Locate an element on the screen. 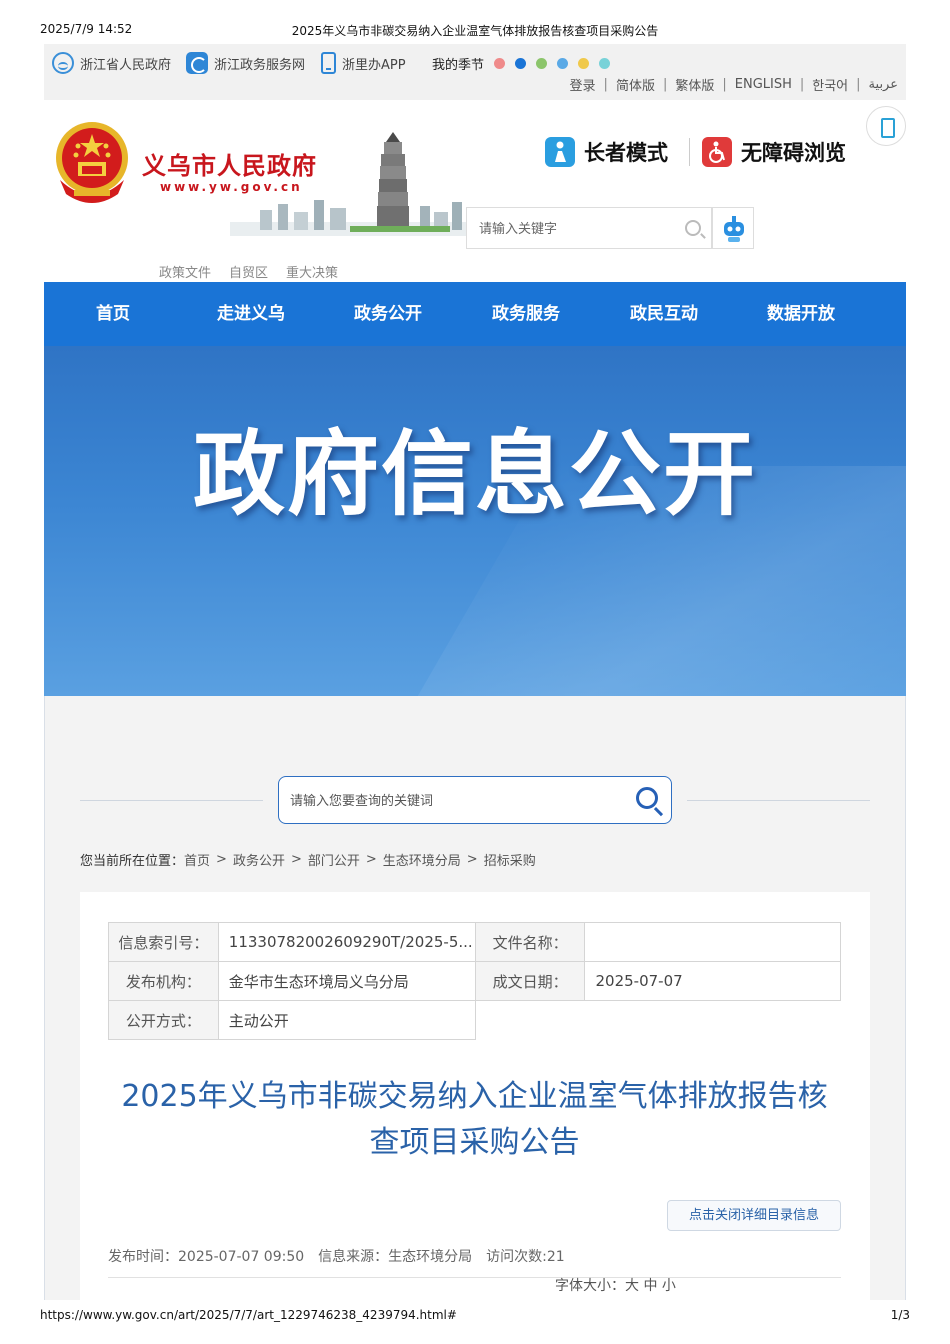 The image size is (950, 1344). mode-value: 主动公开 is located at coordinates (346, 1020).